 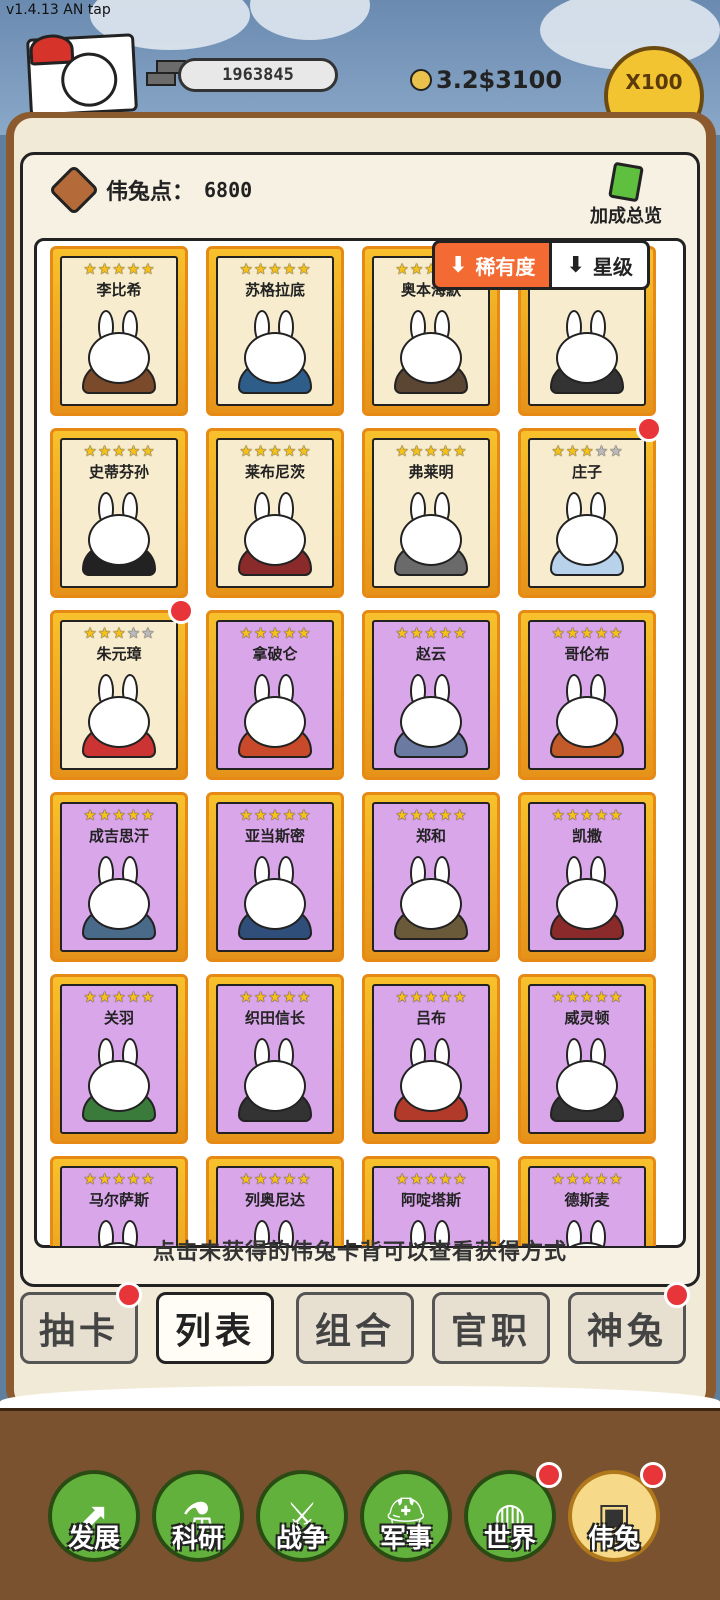 I want to click on rabbit-card: ★ ★ ★ ★ ★ 成吉思汗, so click(x=119, y=877).